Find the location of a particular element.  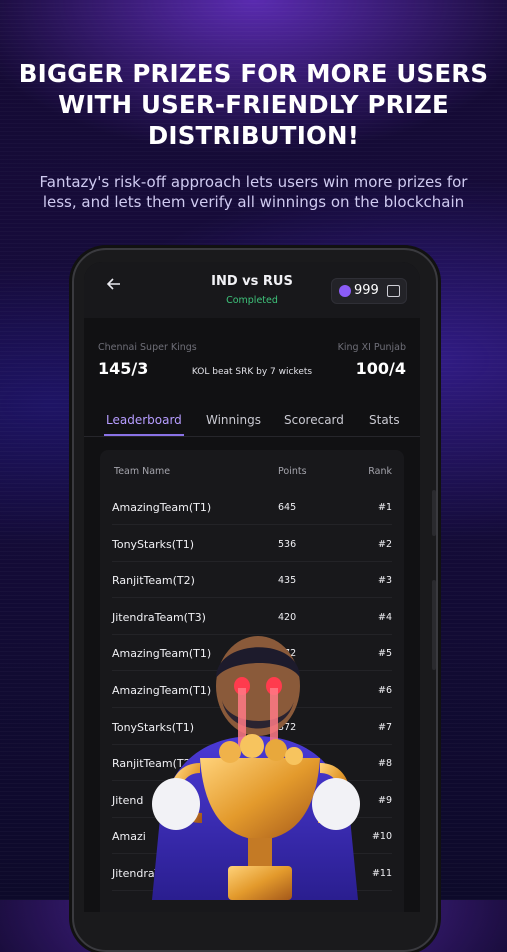

headline-line: WITH USER-FRIENDLY PRIZE is located at coordinates (253, 104).